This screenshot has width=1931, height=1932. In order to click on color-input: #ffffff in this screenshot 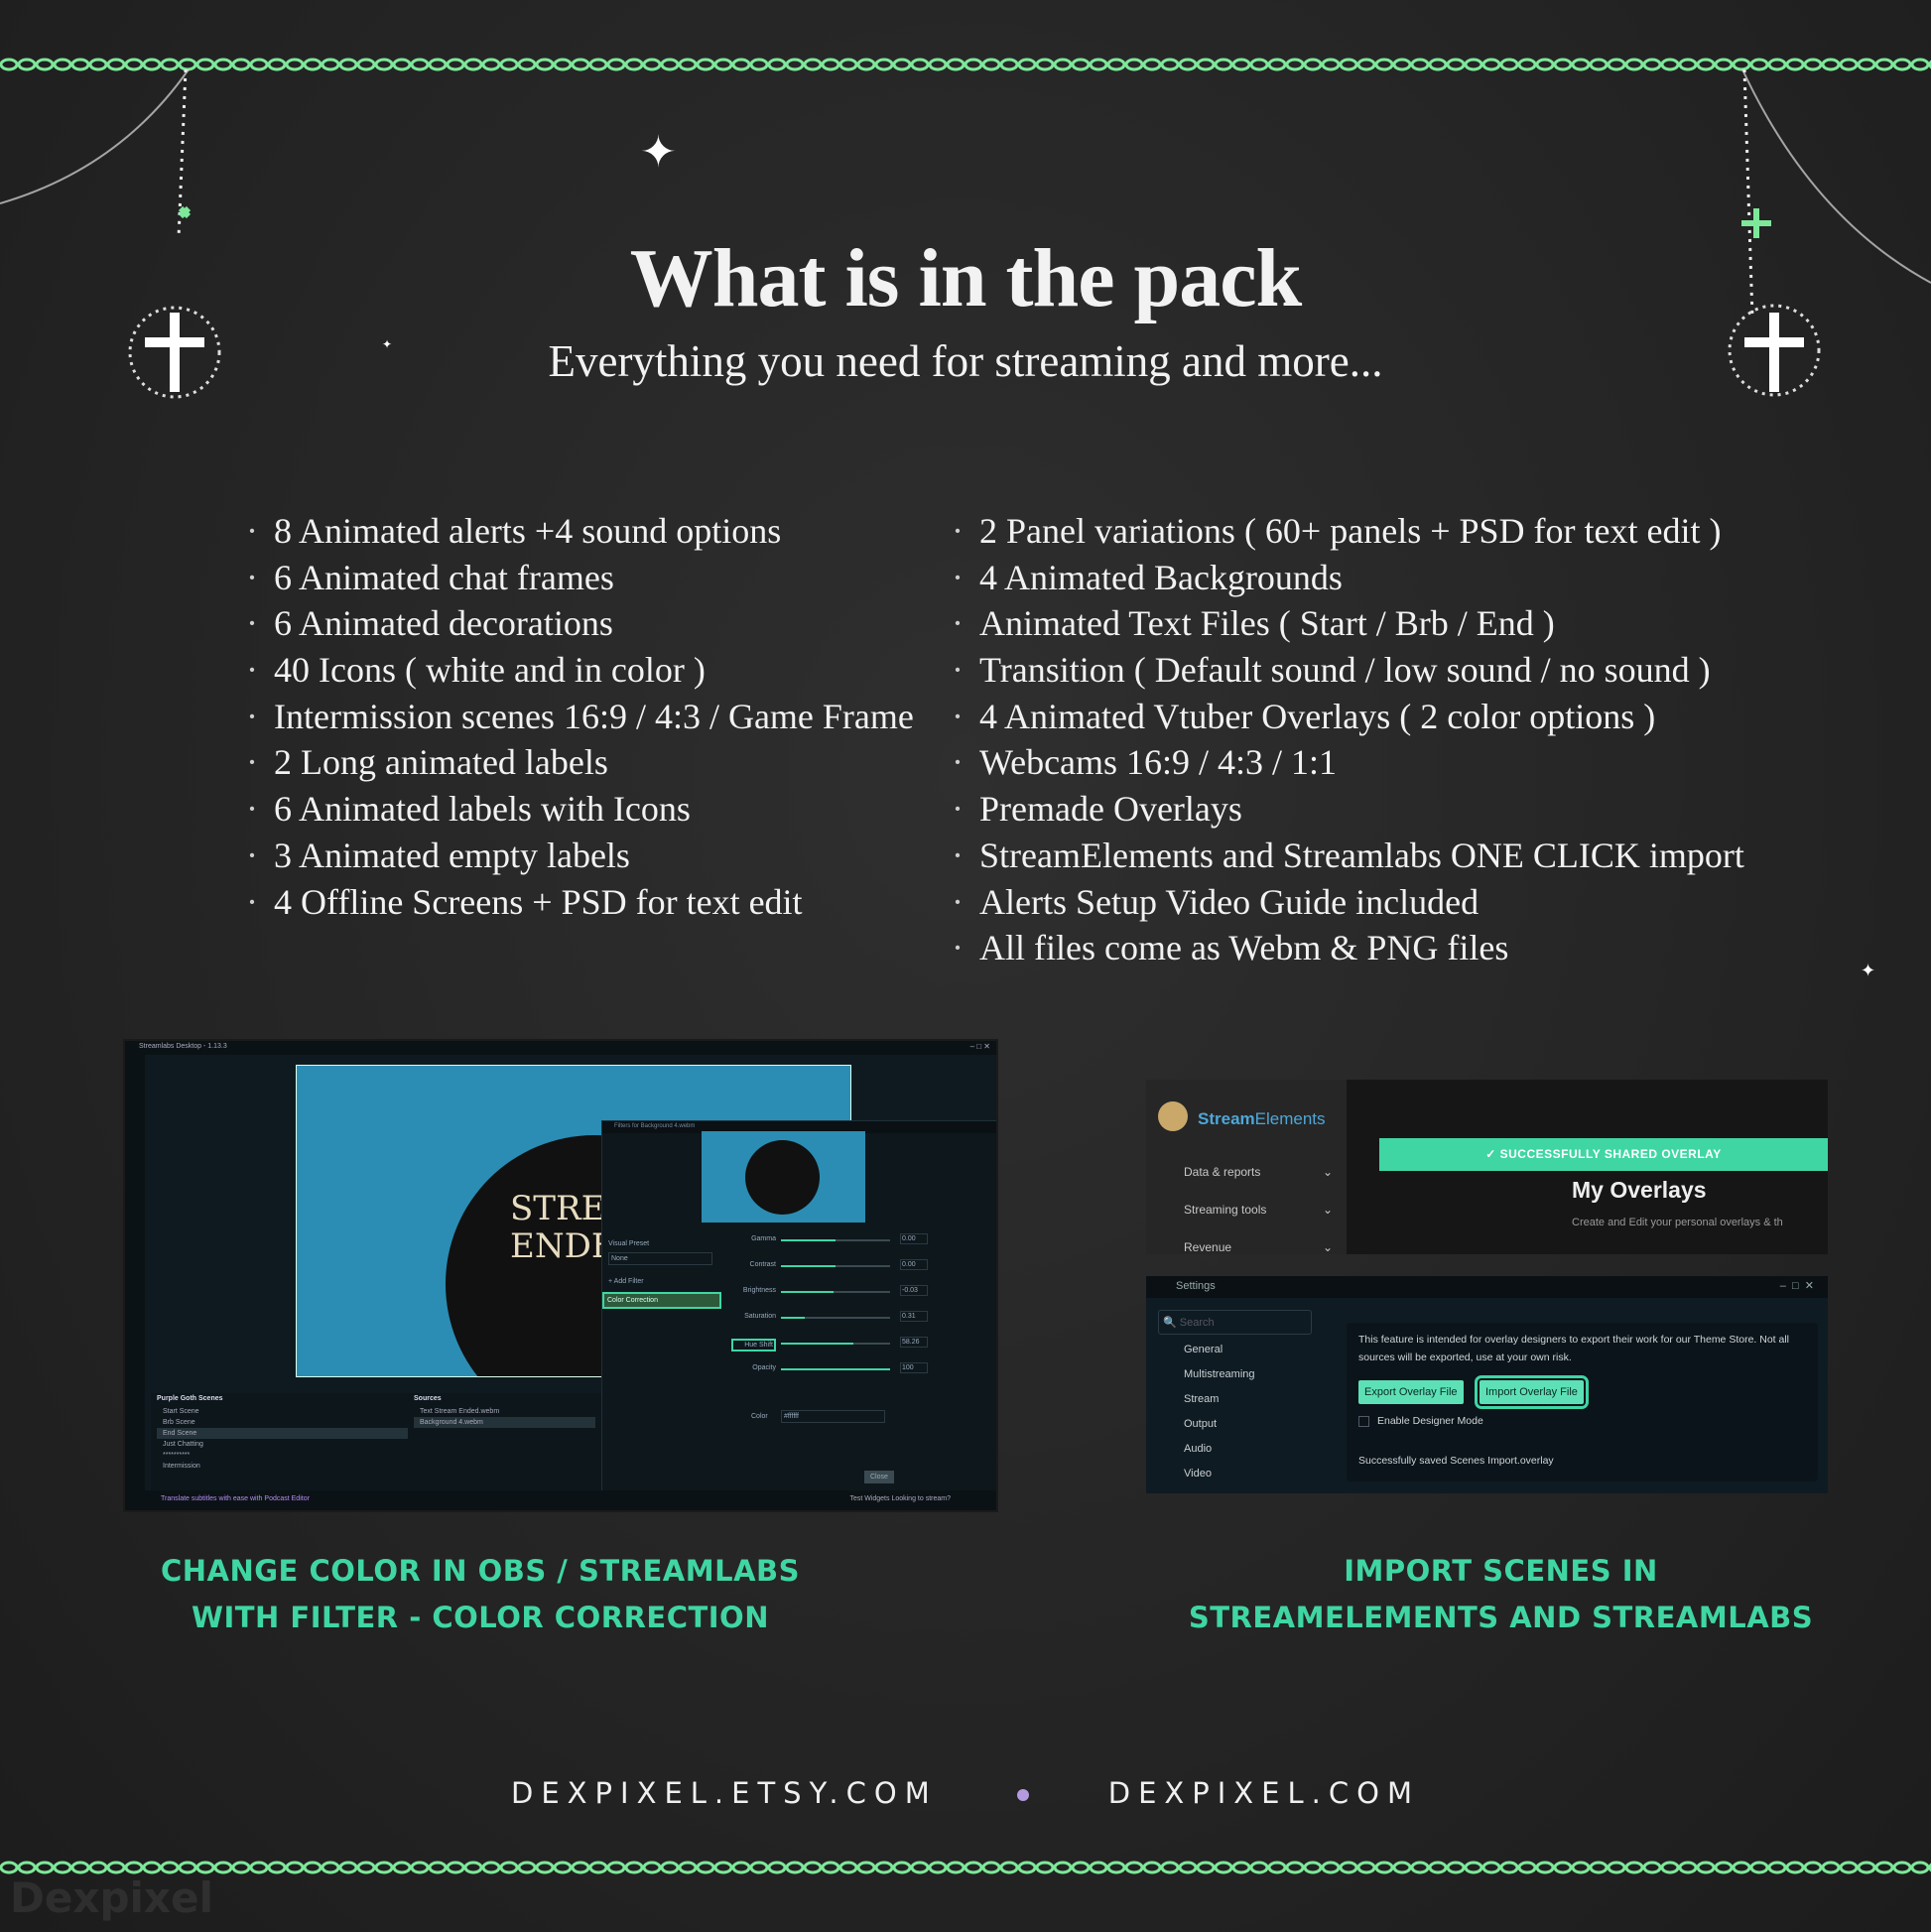, I will do `click(833, 1416)`.